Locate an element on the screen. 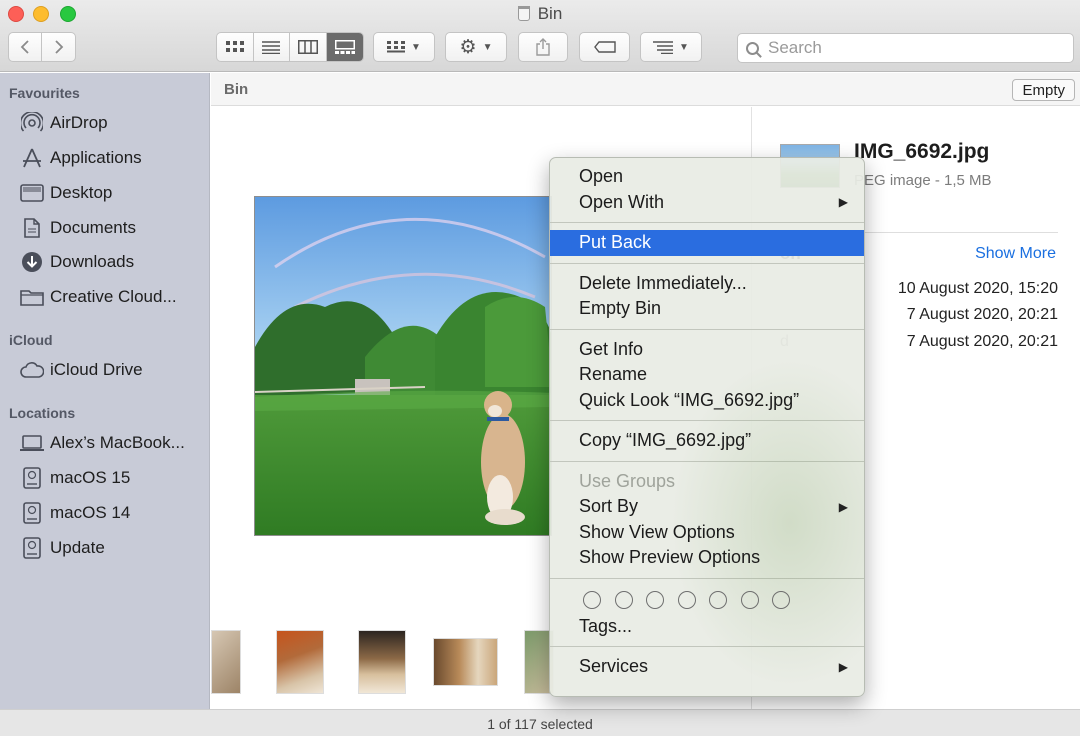  share-icon is located at coordinates (543, 47).